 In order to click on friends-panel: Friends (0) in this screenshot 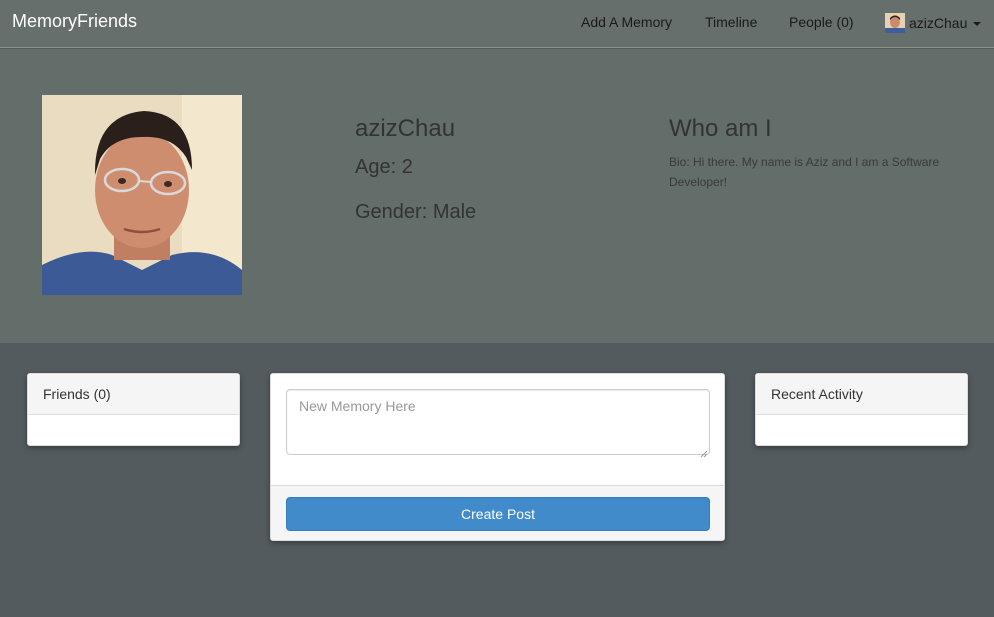, I will do `click(133, 409)`.